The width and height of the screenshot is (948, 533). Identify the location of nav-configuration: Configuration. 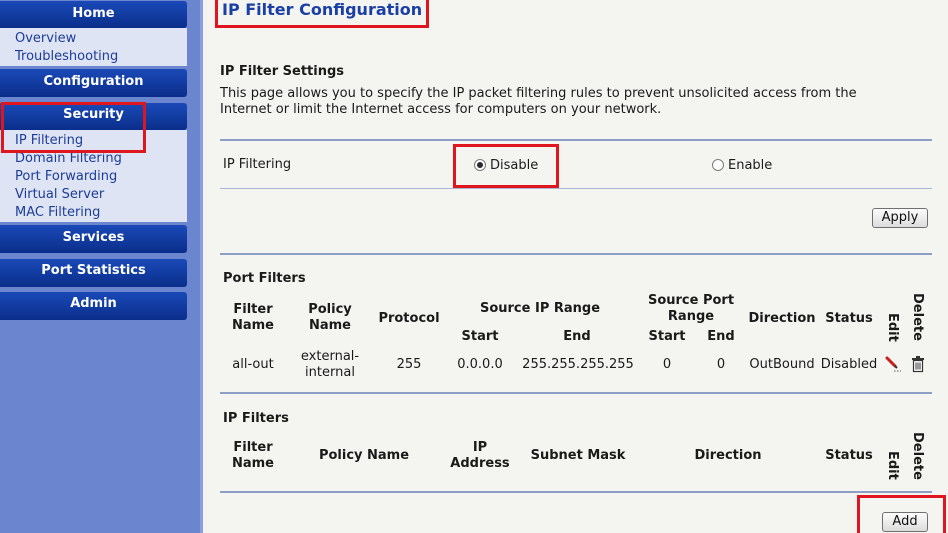
(93, 83).